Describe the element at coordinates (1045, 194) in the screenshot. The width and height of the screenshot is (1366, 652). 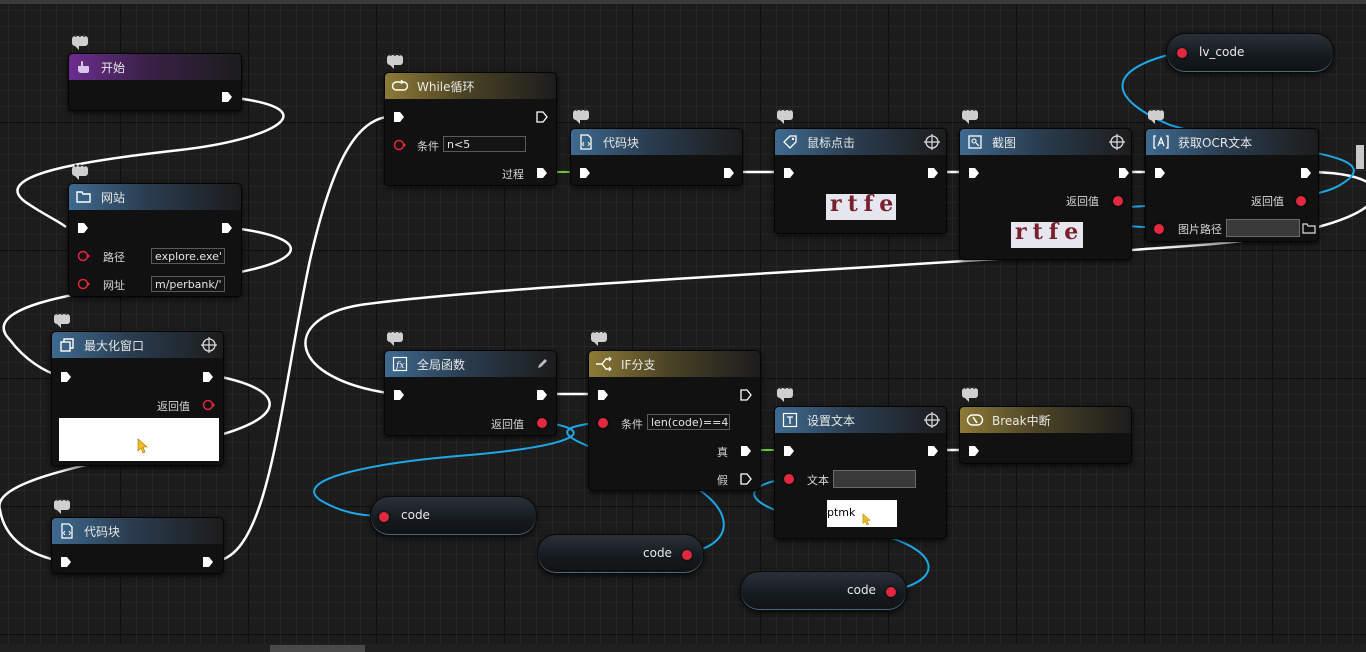
I see `screenshot-node: 截图 返回值 rtfe` at that location.